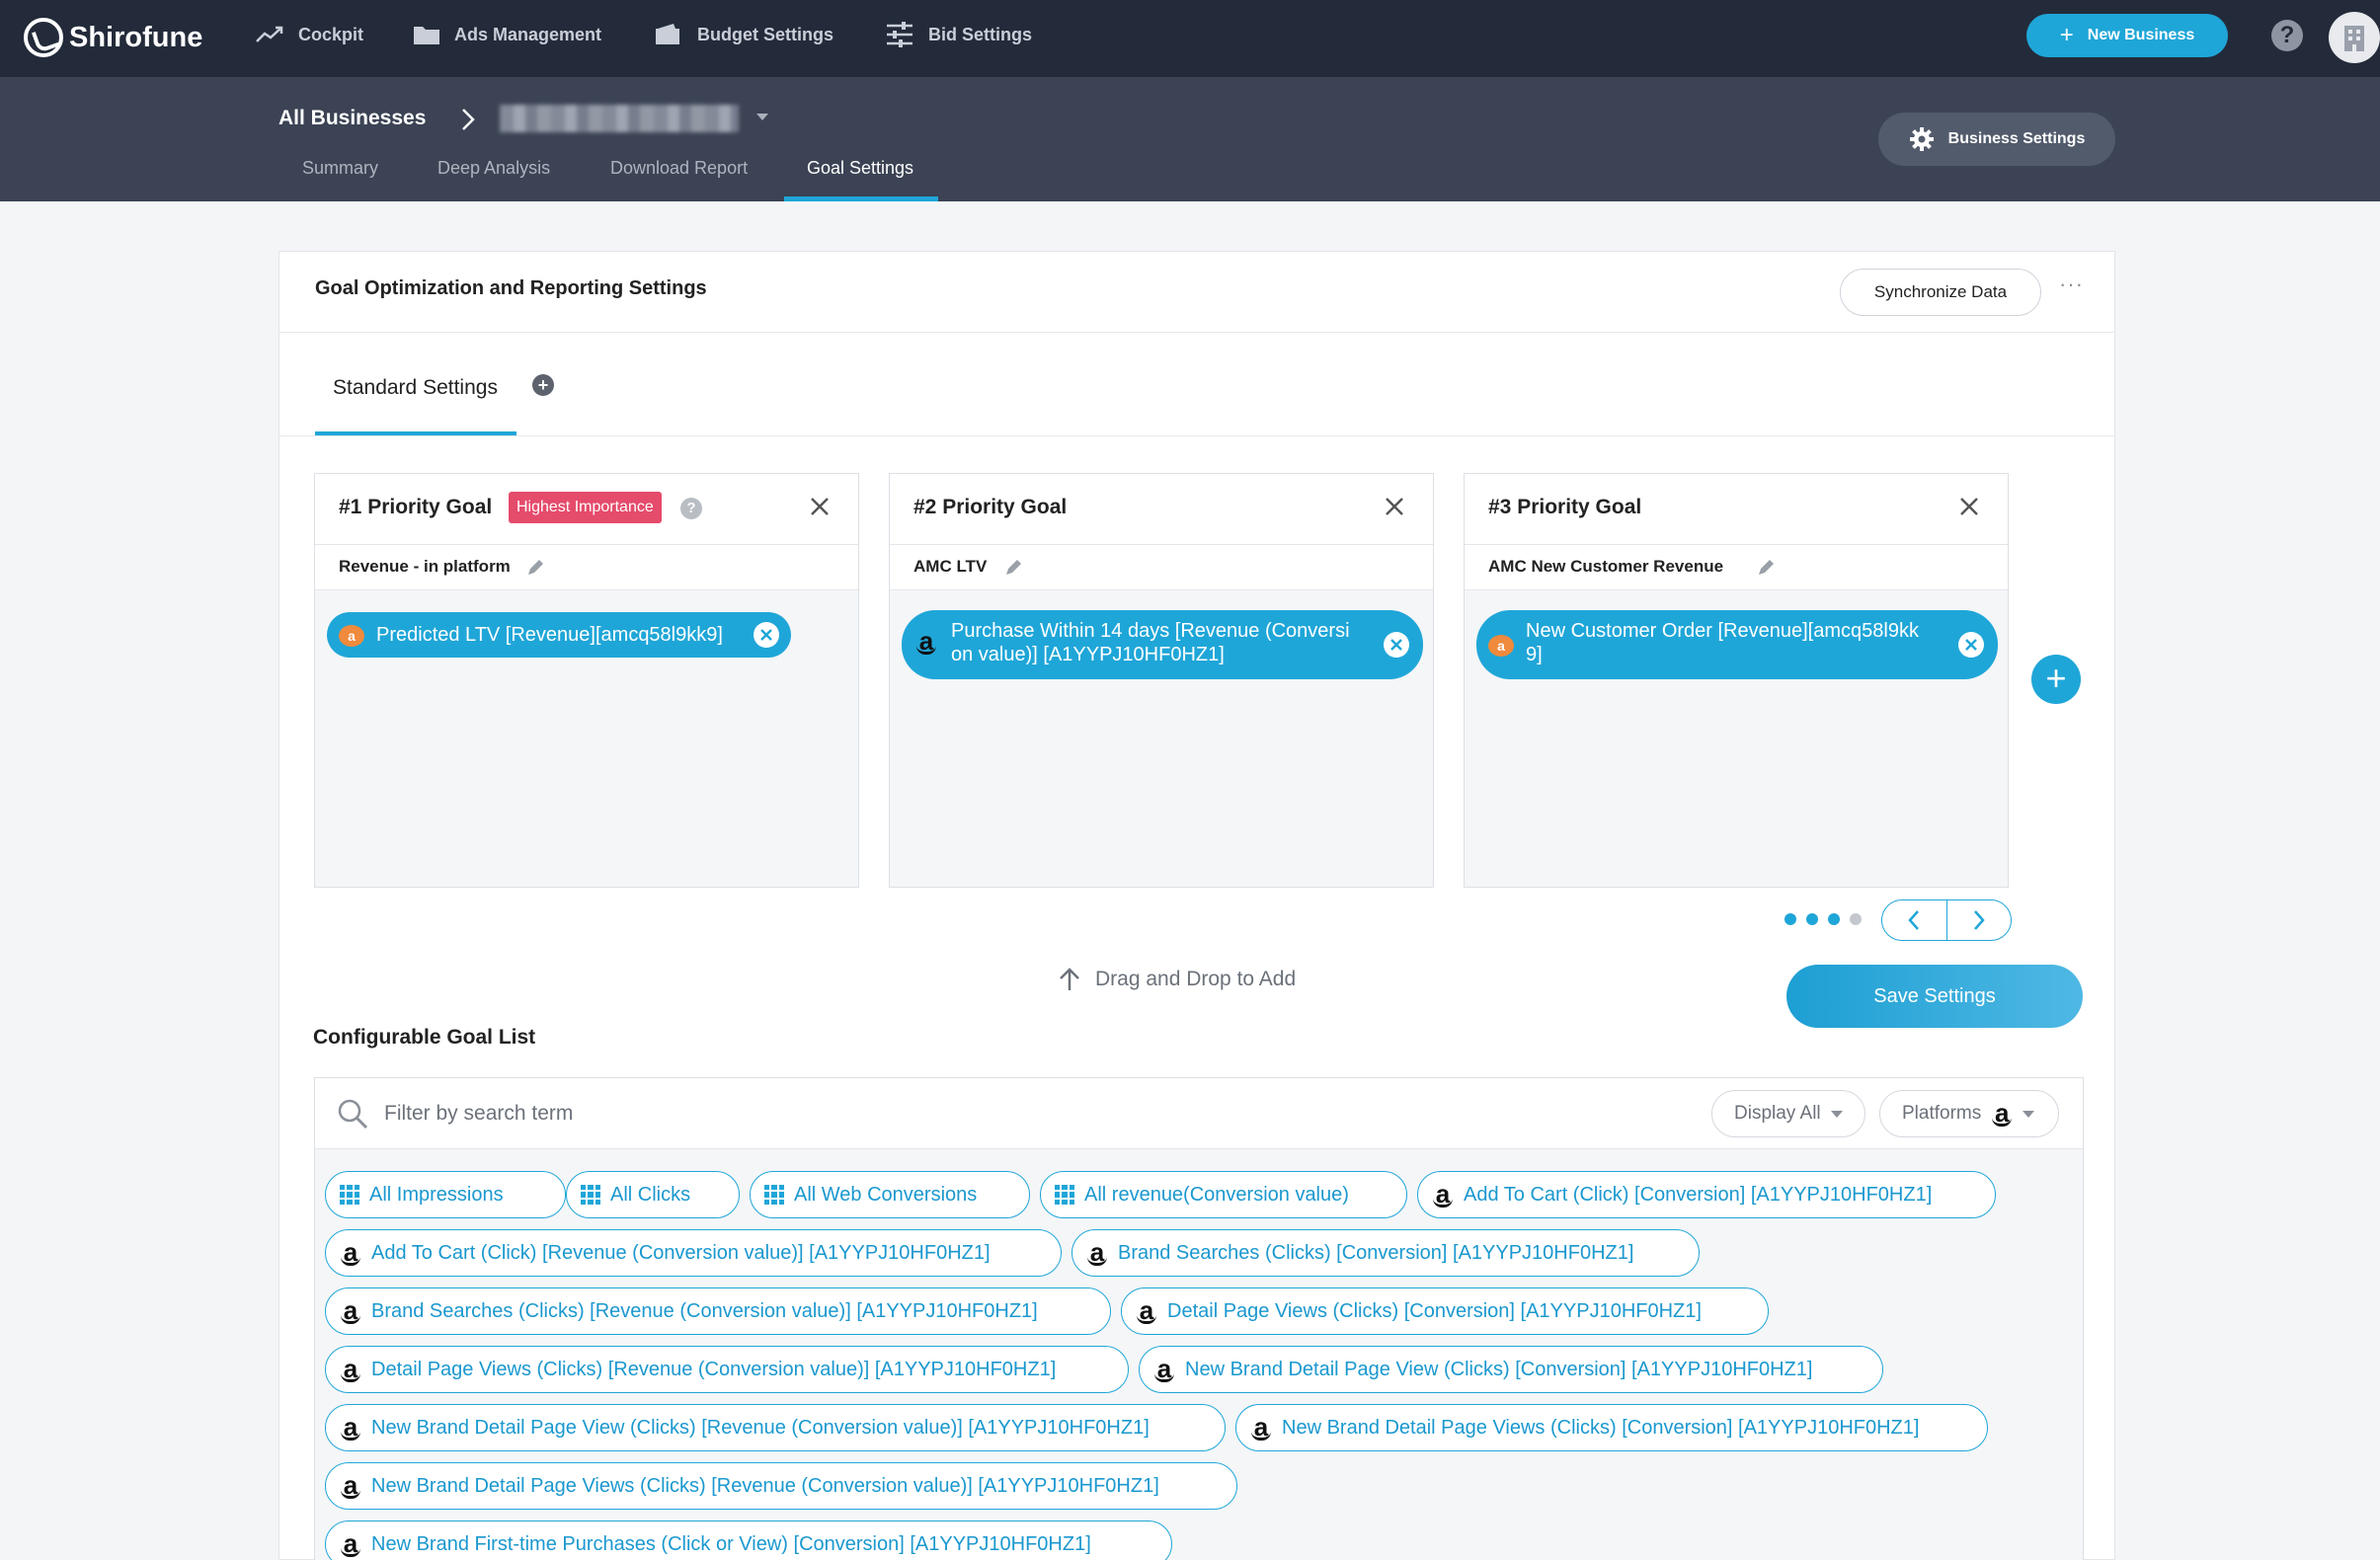 The width and height of the screenshot is (2380, 1560). I want to click on account-avatar, so click(2354, 37).